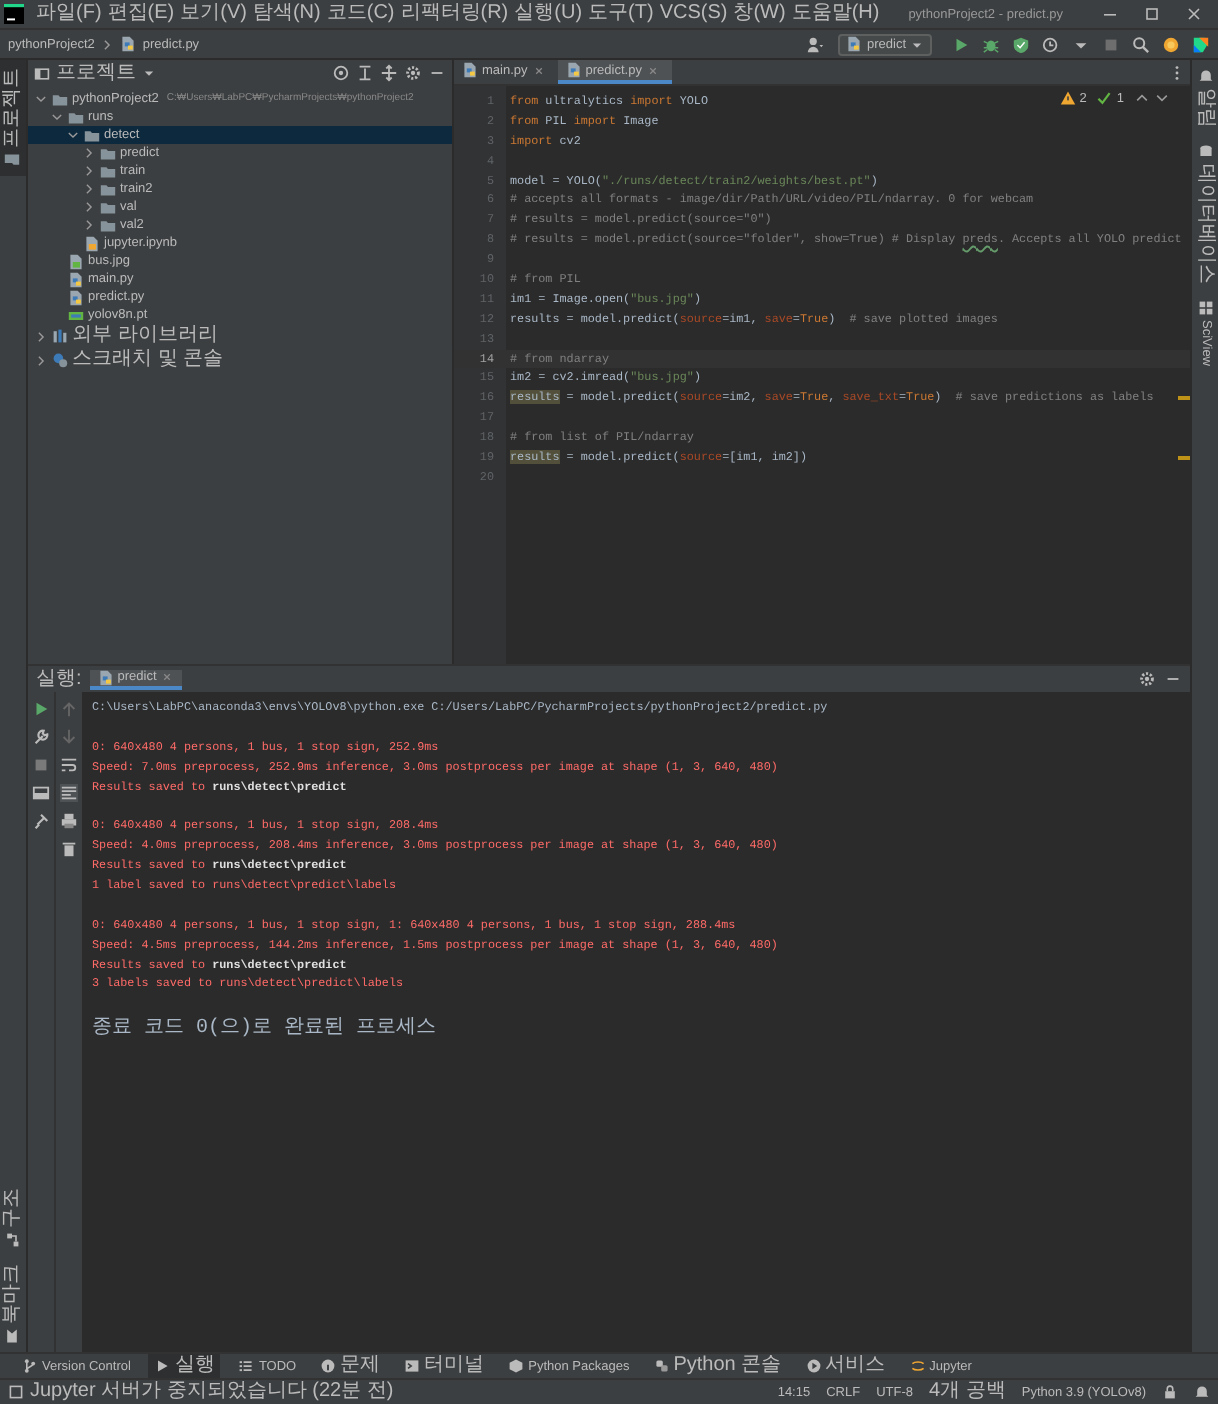 Image resolution: width=1218 pixels, height=1404 pixels. Describe the element at coordinates (917, 1366) in the screenshot. I see `jupyter-icon` at that location.